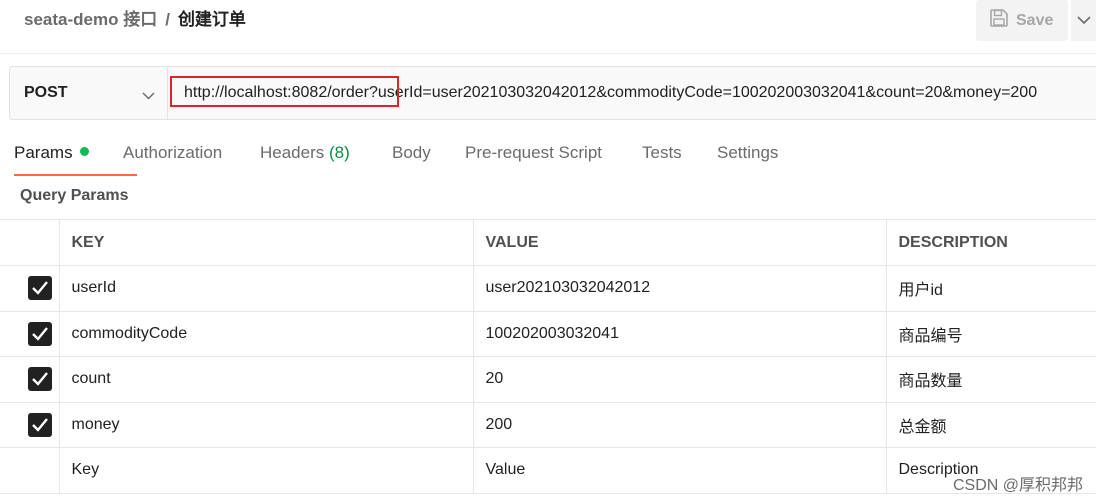 This screenshot has height=499, width=1096. Describe the element at coordinates (1017, 485) in the screenshot. I see `watermark: CSDN @厚积邦邦` at that location.